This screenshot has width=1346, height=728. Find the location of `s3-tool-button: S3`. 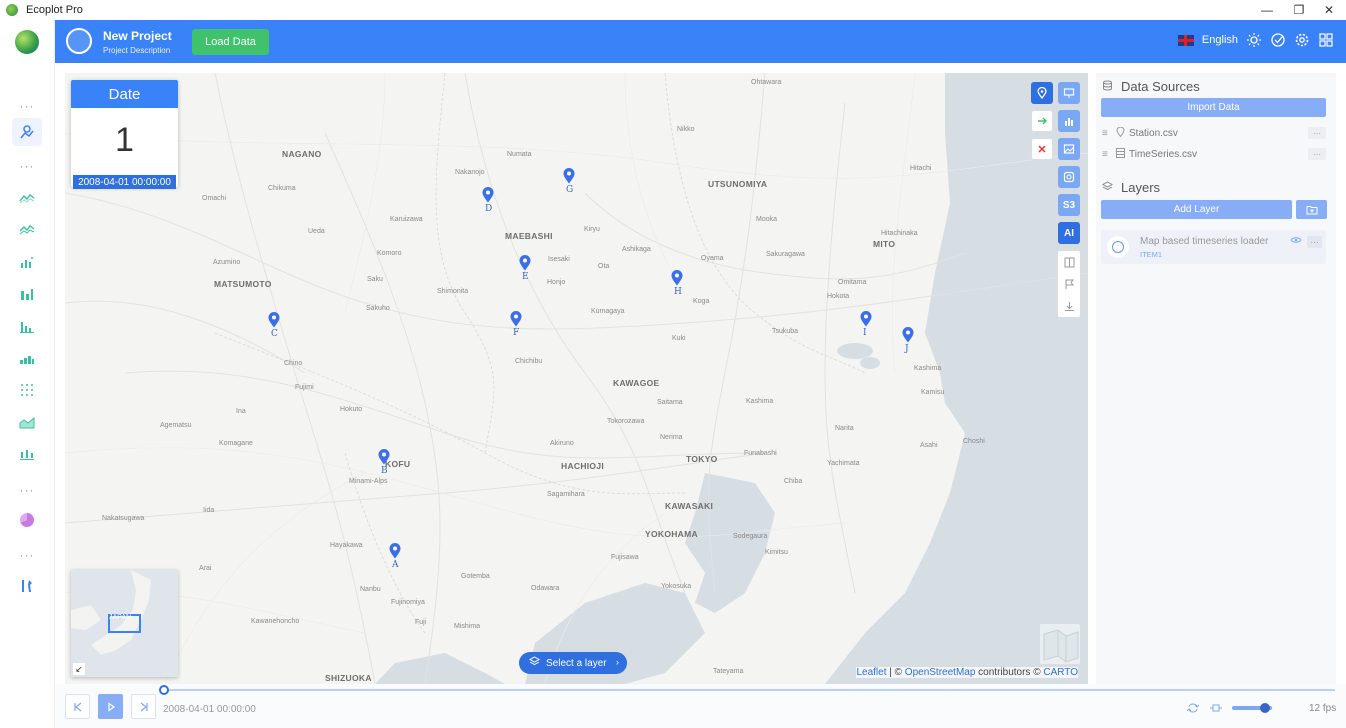

s3-tool-button: S3 is located at coordinates (1069, 205).